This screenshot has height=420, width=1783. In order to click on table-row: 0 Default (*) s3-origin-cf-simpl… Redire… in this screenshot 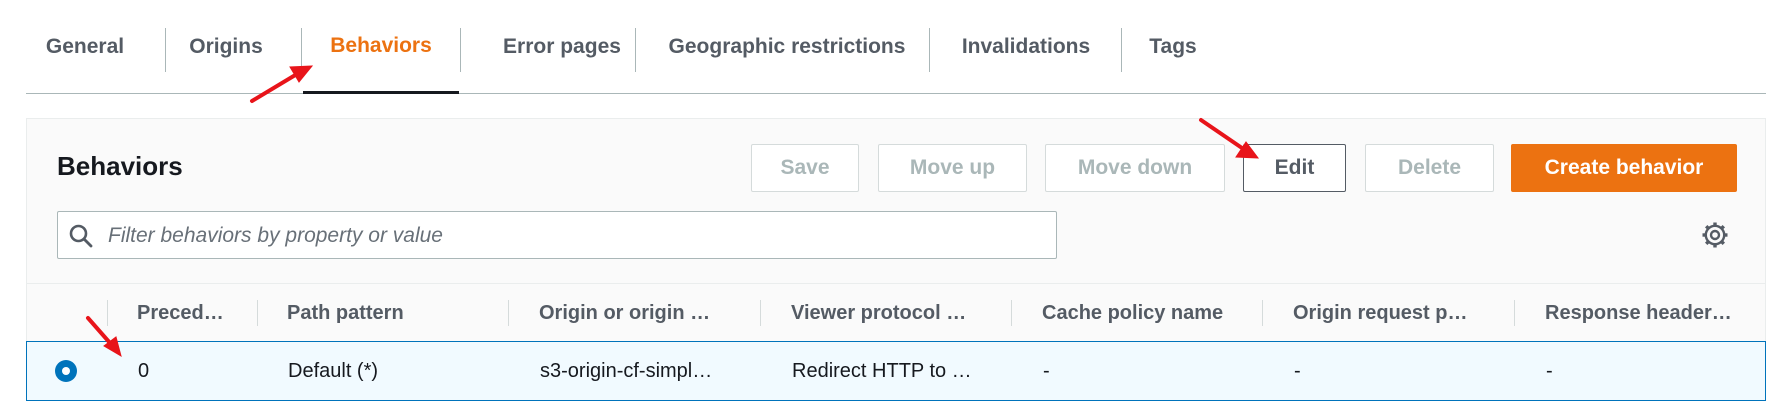, I will do `click(896, 371)`.